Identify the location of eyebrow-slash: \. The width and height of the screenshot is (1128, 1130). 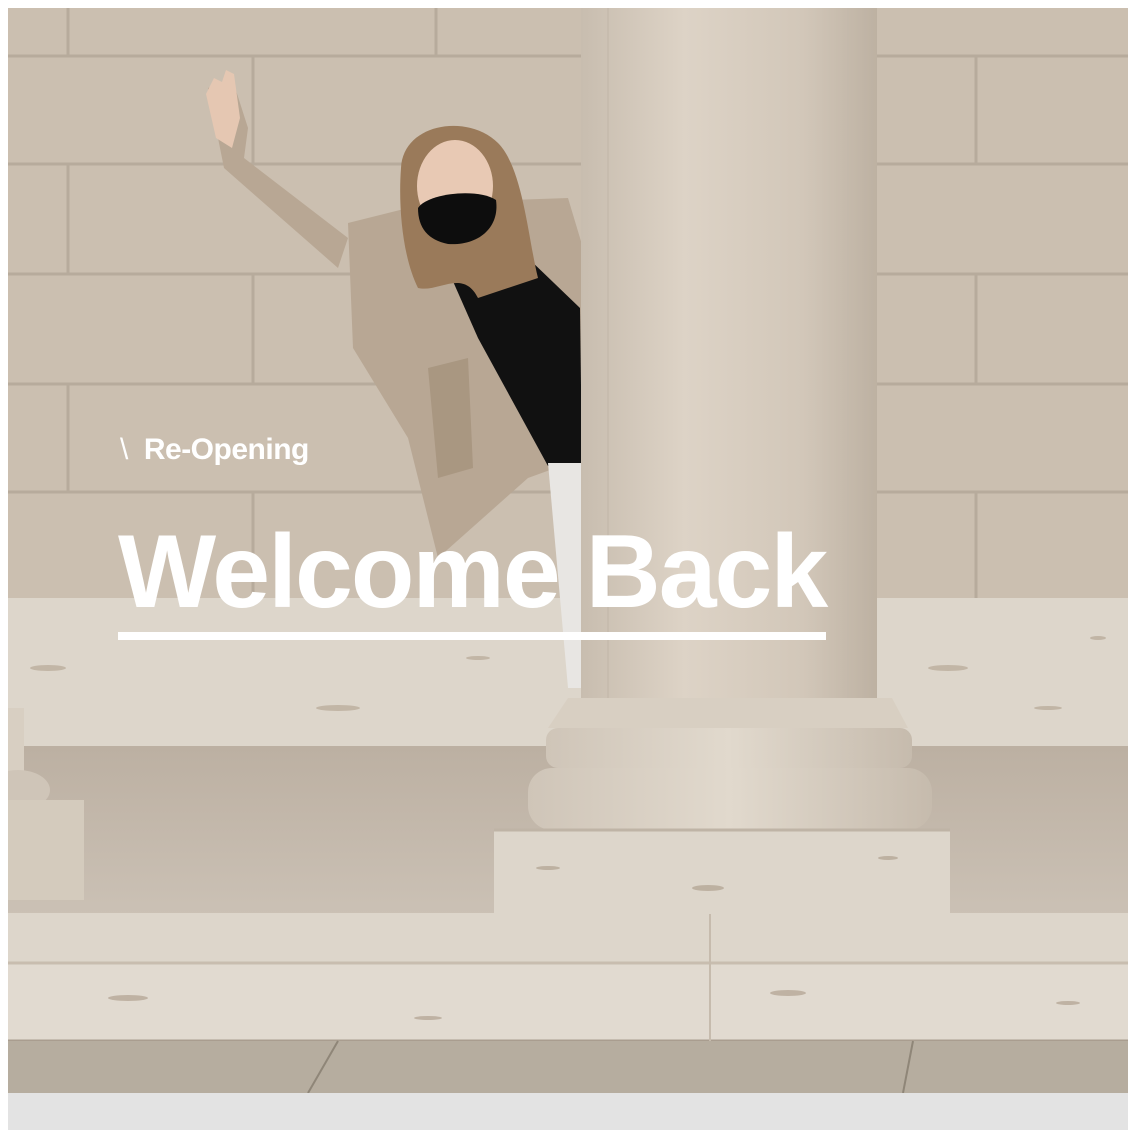
(124, 449).